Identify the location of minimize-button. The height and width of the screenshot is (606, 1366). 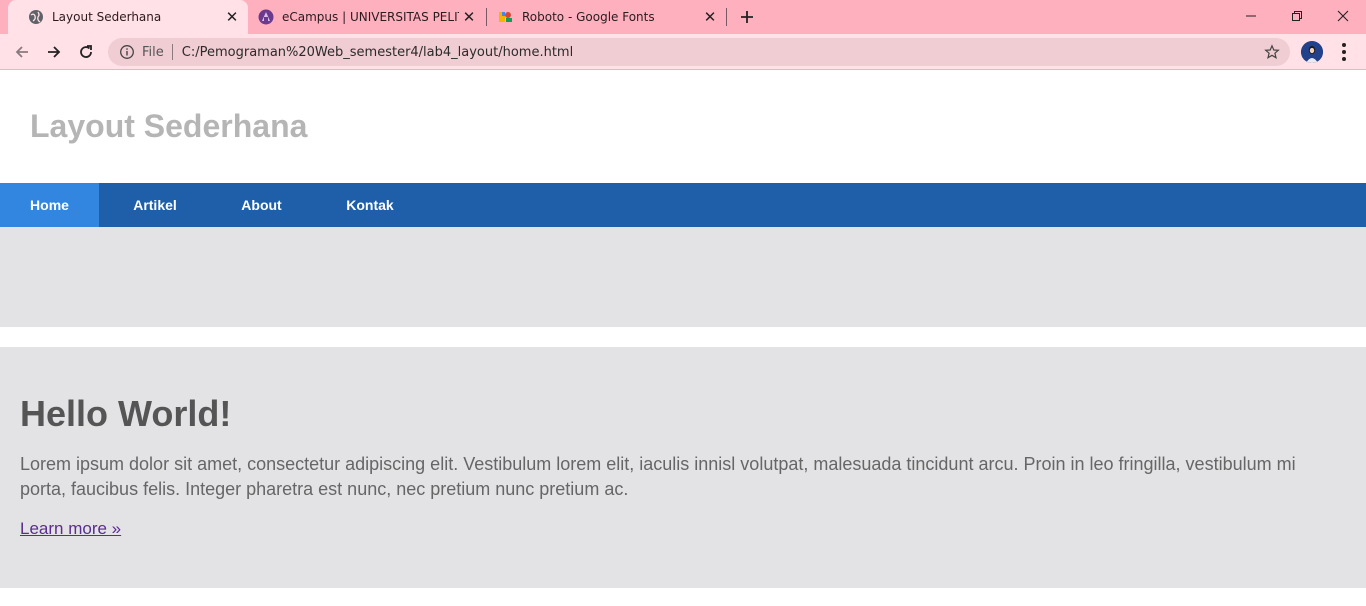
(1251, 16).